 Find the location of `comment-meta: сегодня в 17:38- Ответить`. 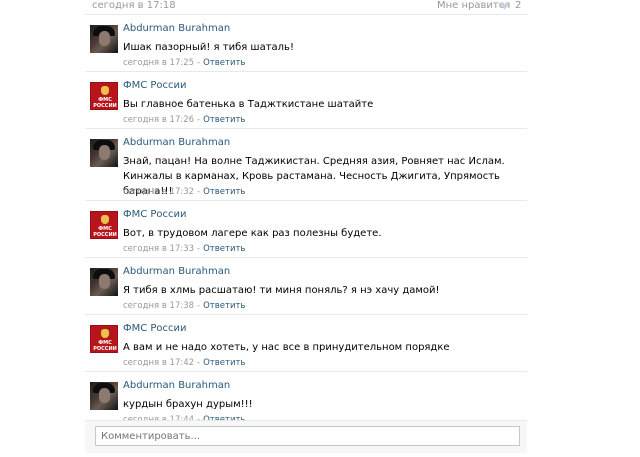

comment-meta: сегодня в 17:38- Ответить is located at coordinates (184, 306).